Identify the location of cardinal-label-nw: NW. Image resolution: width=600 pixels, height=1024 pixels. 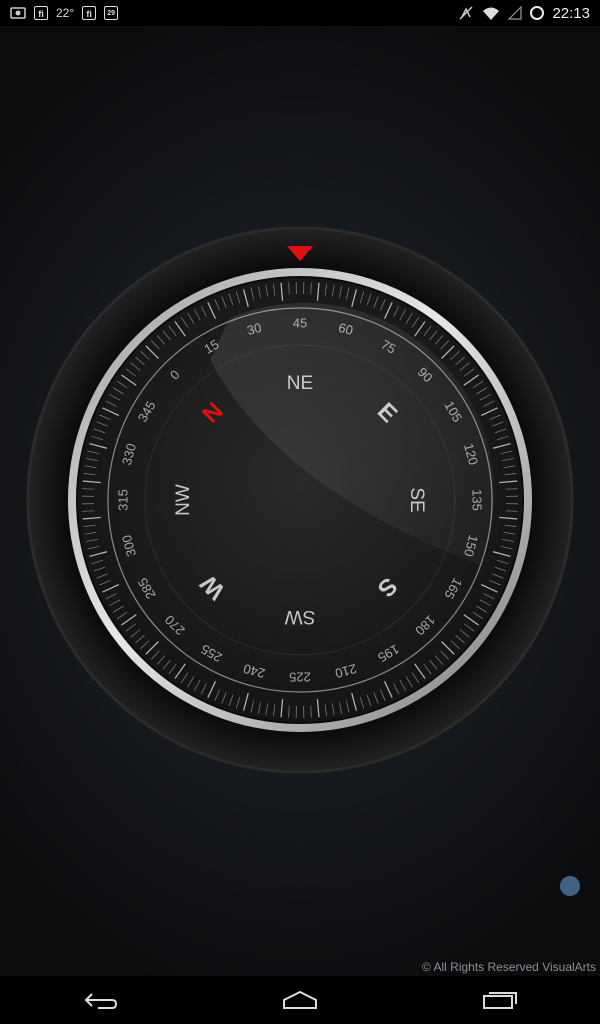
(183, 500).